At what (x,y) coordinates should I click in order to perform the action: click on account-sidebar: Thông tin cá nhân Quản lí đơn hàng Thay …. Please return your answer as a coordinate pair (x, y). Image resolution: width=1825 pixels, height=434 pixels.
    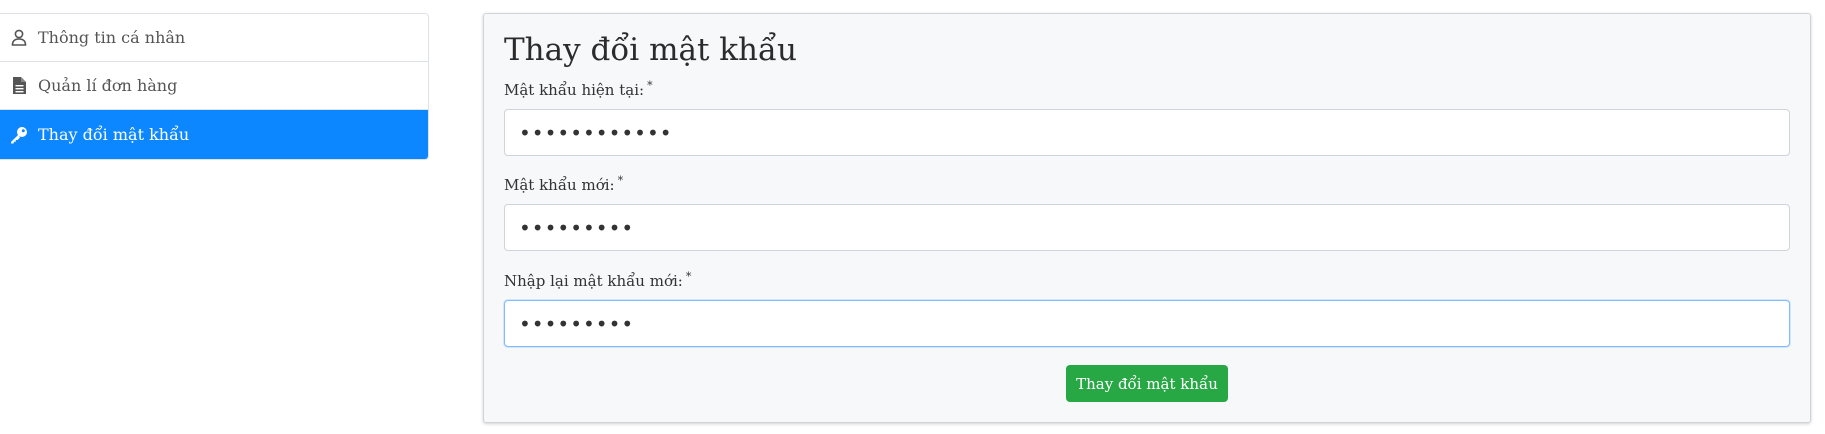
    Looking at the image, I should click on (214, 86).